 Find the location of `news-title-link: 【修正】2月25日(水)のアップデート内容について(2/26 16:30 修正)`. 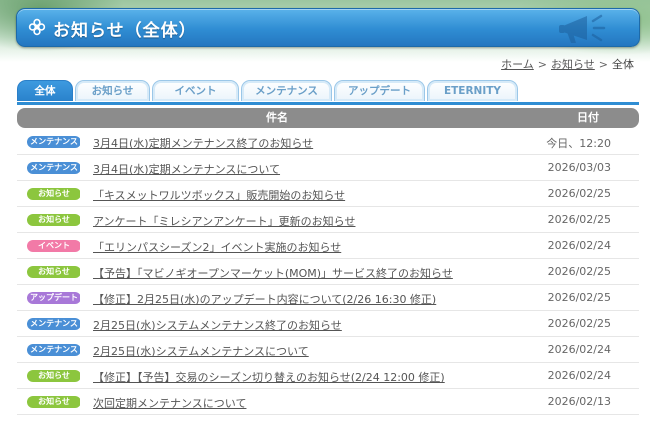

news-title-link: 【修正】2月25日(水)のアップデート内容について(2/26 16:30 修正) is located at coordinates (264, 299).